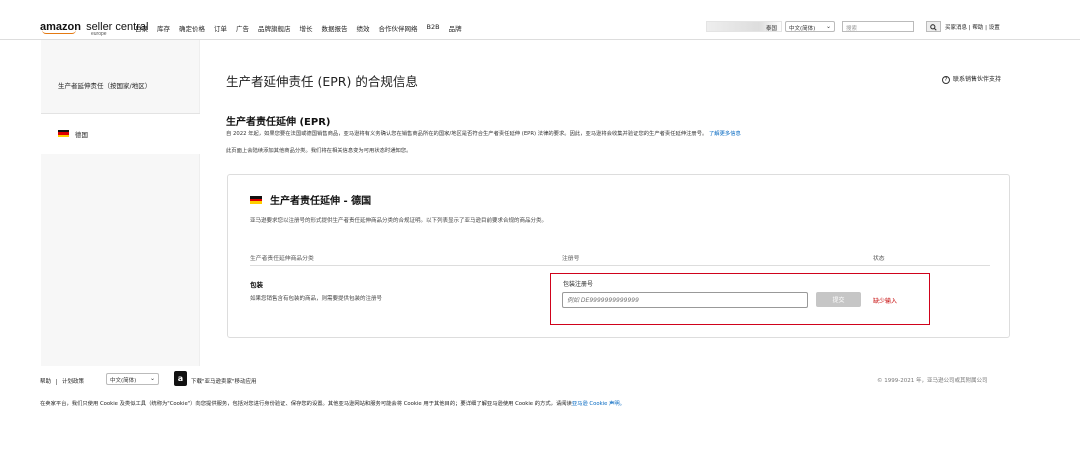 Image resolution: width=1080 pixels, height=469 pixels. Describe the element at coordinates (322, 81) in the screenshot. I see `page-title: 生产者延伸责任 (EPR) 的合规信息` at that location.